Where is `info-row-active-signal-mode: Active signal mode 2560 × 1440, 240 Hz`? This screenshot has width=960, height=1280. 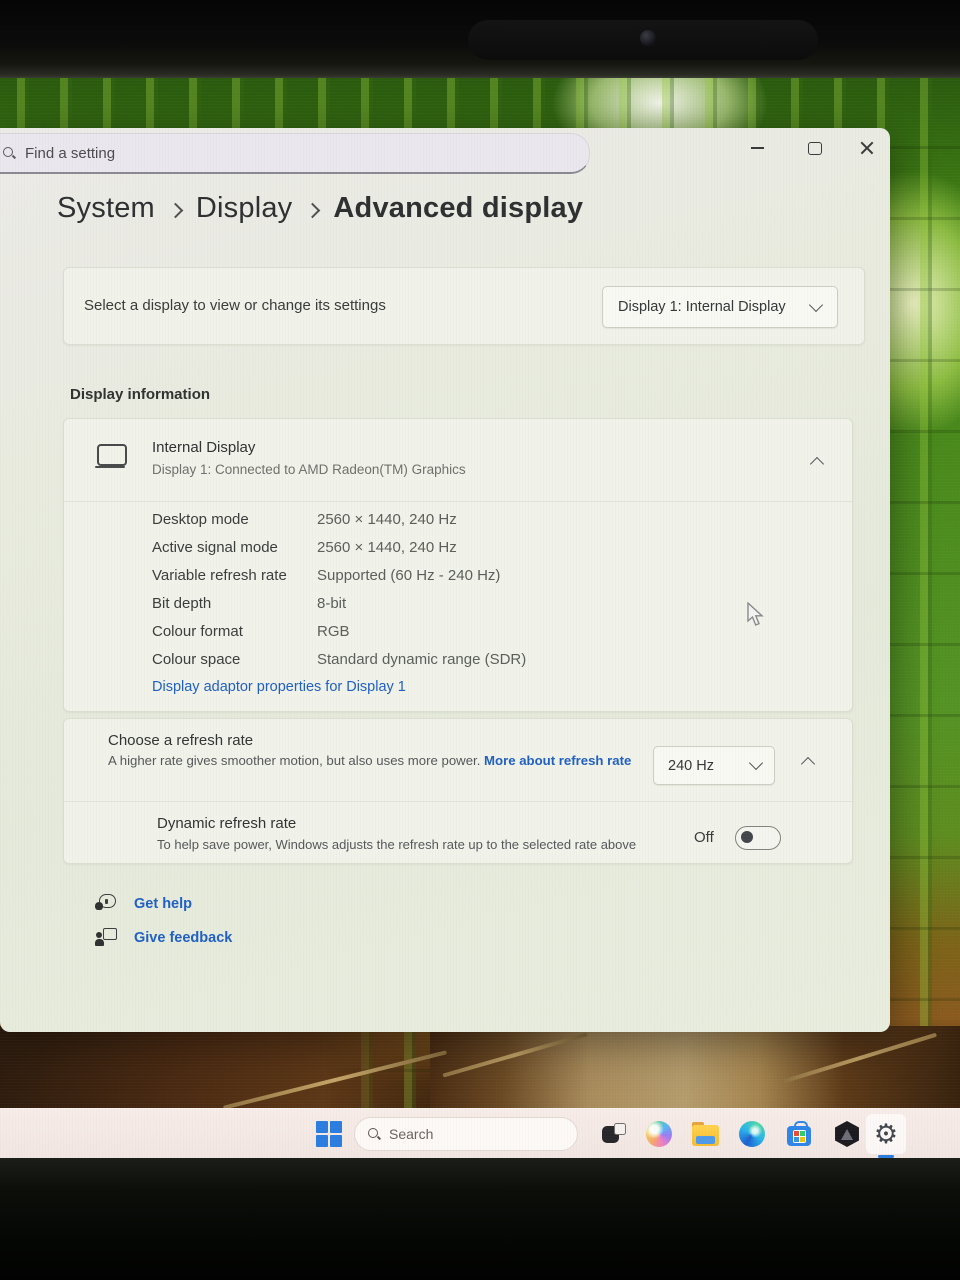
info-row-active-signal-mode: Active signal mode 2560 × 1440, 240 Hz is located at coordinates (458, 551).